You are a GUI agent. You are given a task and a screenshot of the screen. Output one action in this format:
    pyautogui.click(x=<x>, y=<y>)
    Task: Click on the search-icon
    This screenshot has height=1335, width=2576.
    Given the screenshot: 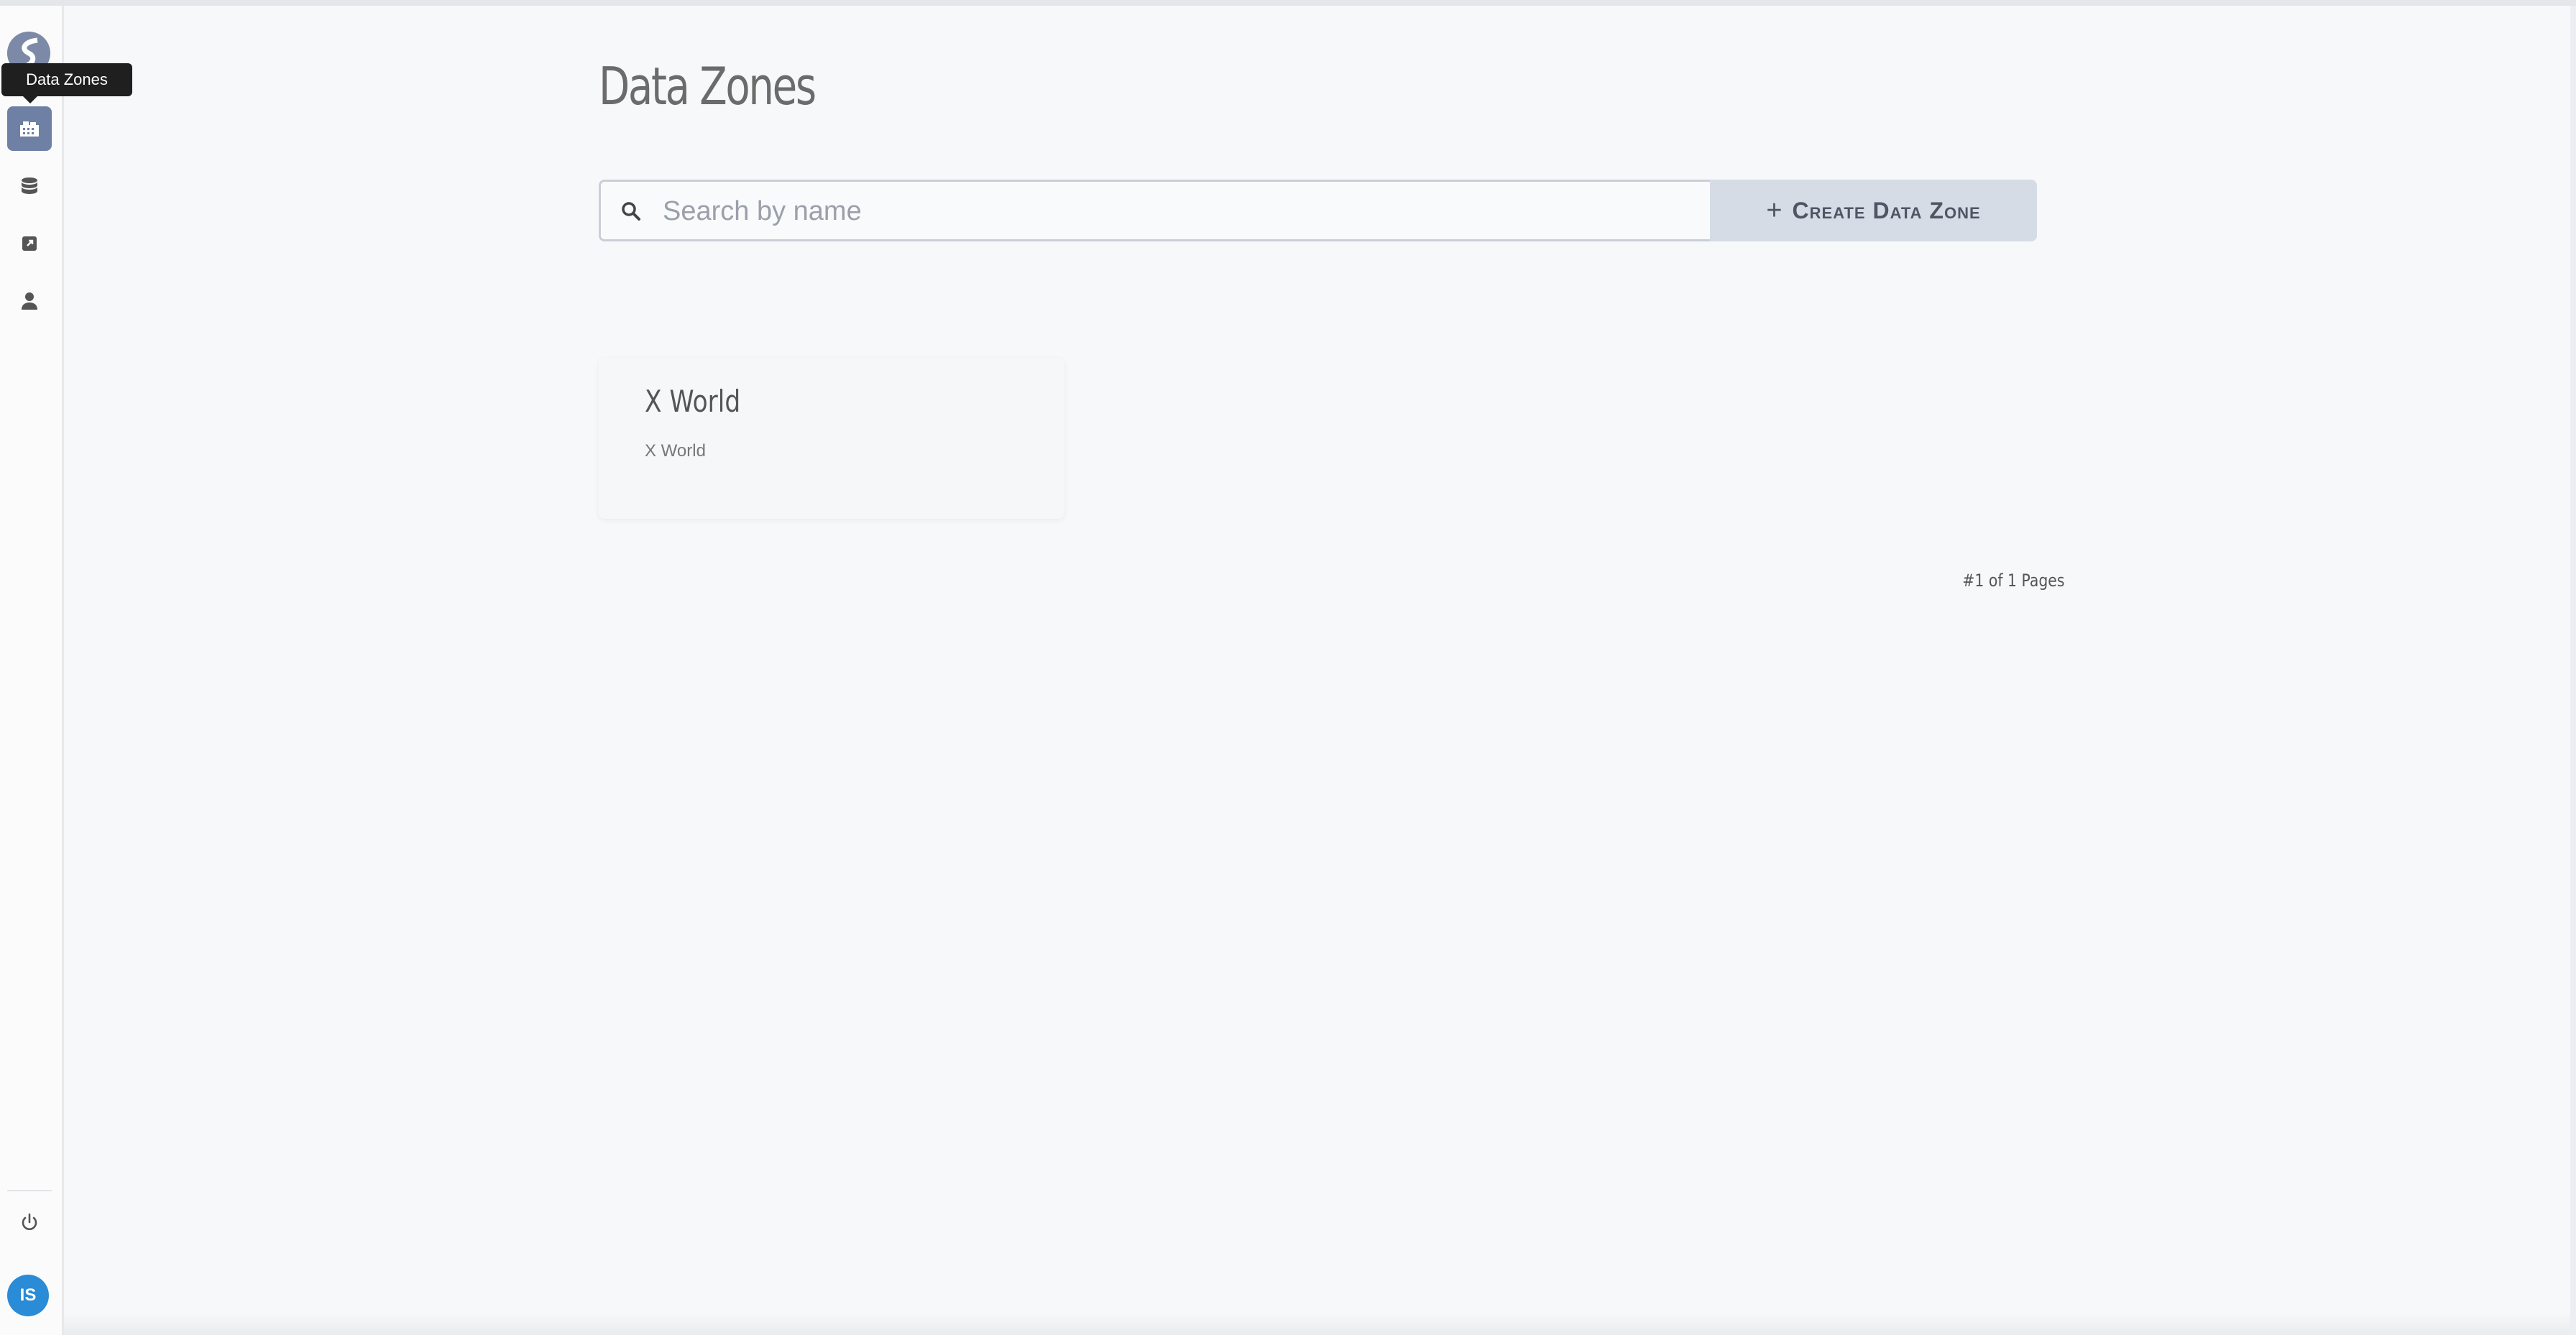 What is the action you would take?
    pyautogui.click(x=631, y=211)
    